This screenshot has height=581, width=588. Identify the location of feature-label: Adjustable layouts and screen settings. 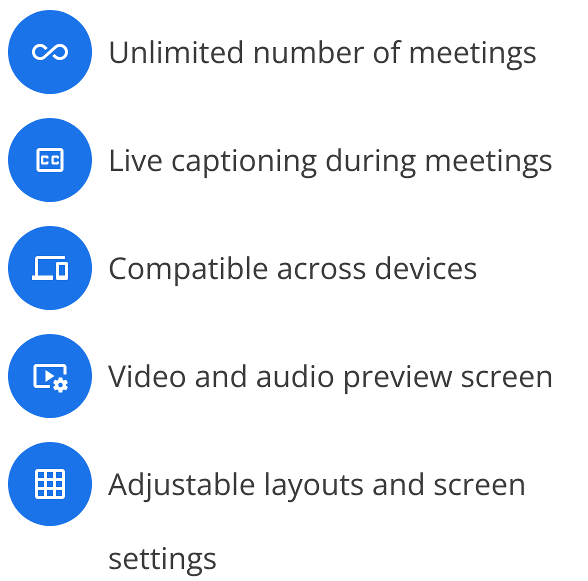
(318, 521).